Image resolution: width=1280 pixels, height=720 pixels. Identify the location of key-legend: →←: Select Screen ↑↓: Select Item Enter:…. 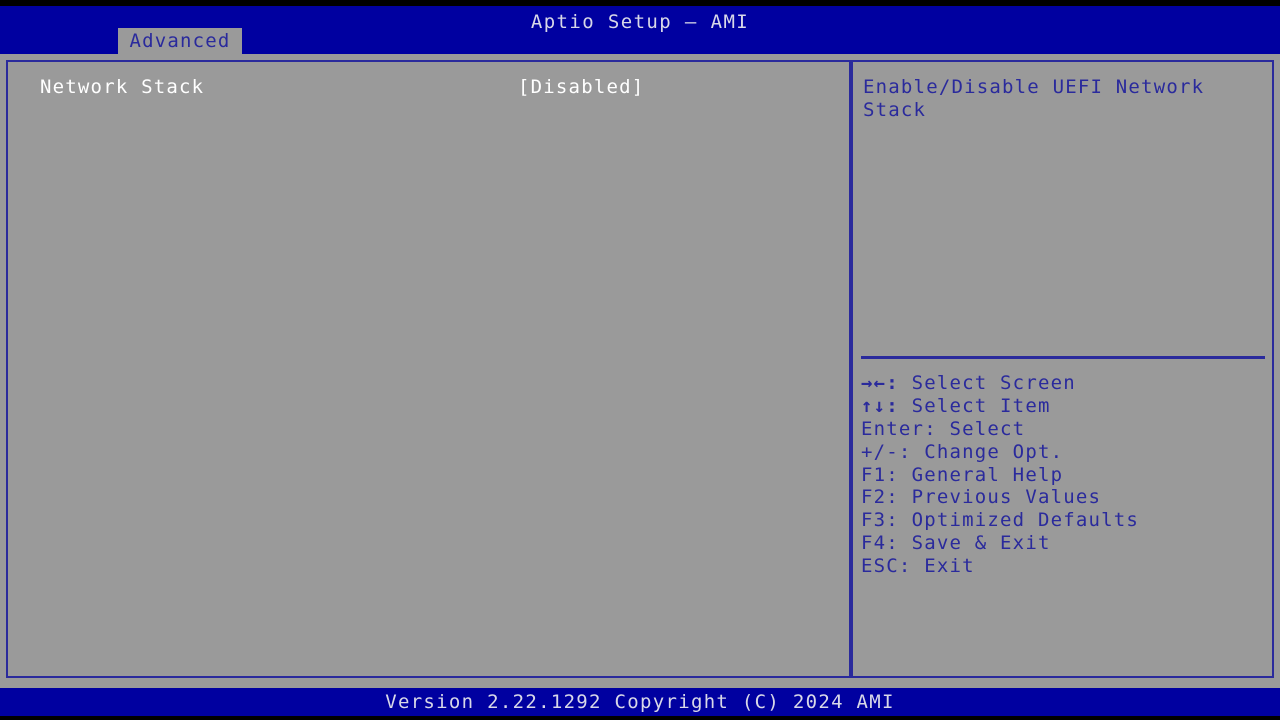
(1064, 475).